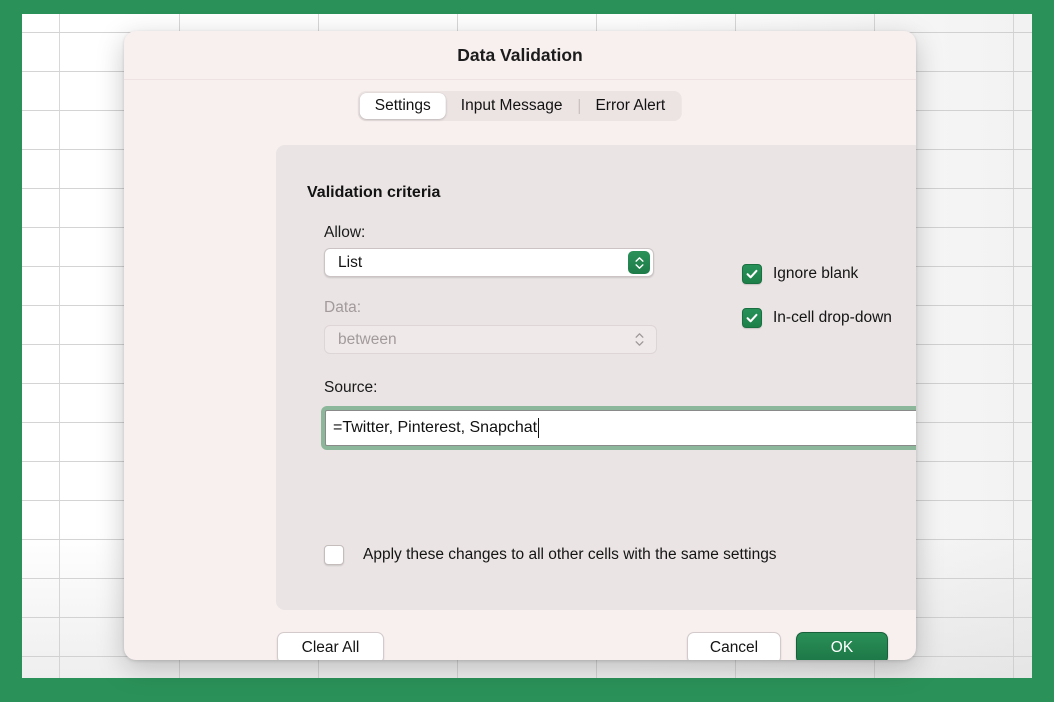 The width and height of the screenshot is (1054, 702). Describe the element at coordinates (752, 318) in the screenshot. I see `checkbox-in-cell-dropdown` at that location.